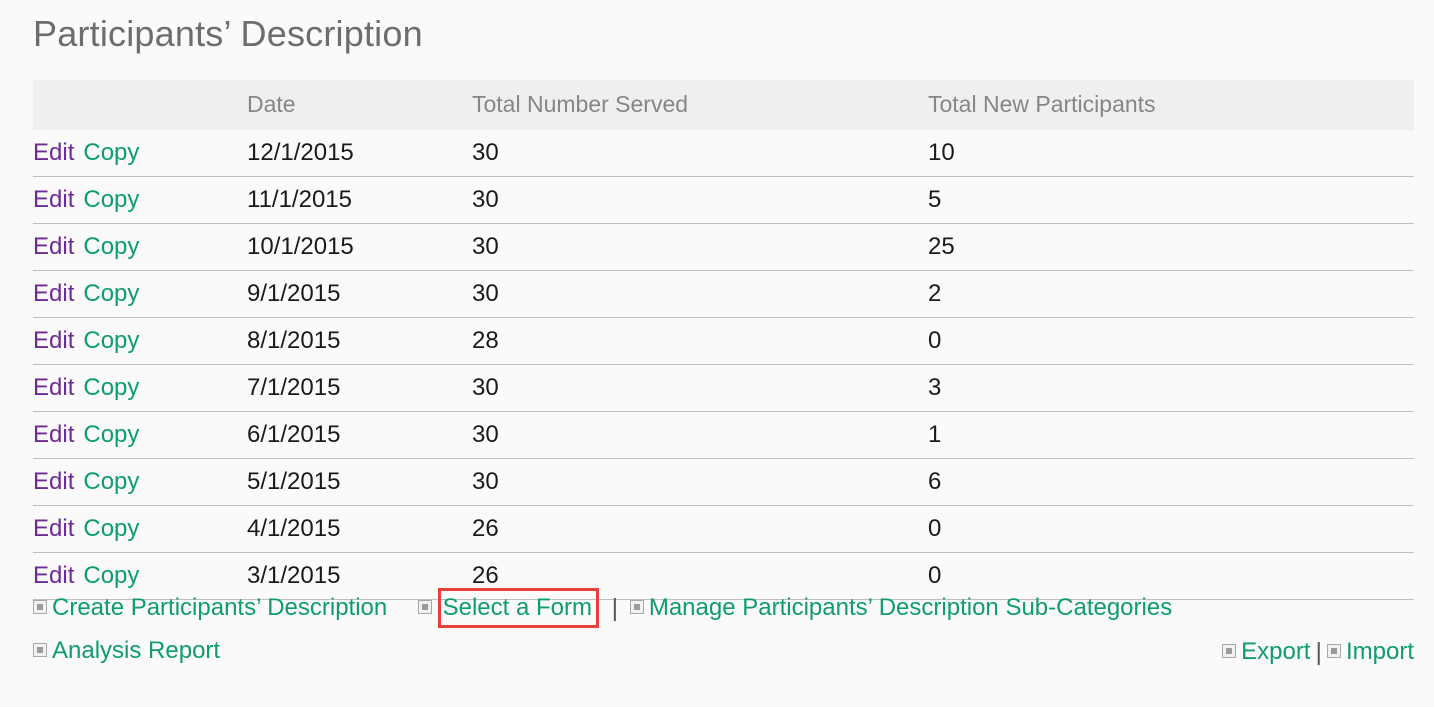 The image size is (1434, 707). I want to click on cell-date: 9/1/2015, so click(357, 294).